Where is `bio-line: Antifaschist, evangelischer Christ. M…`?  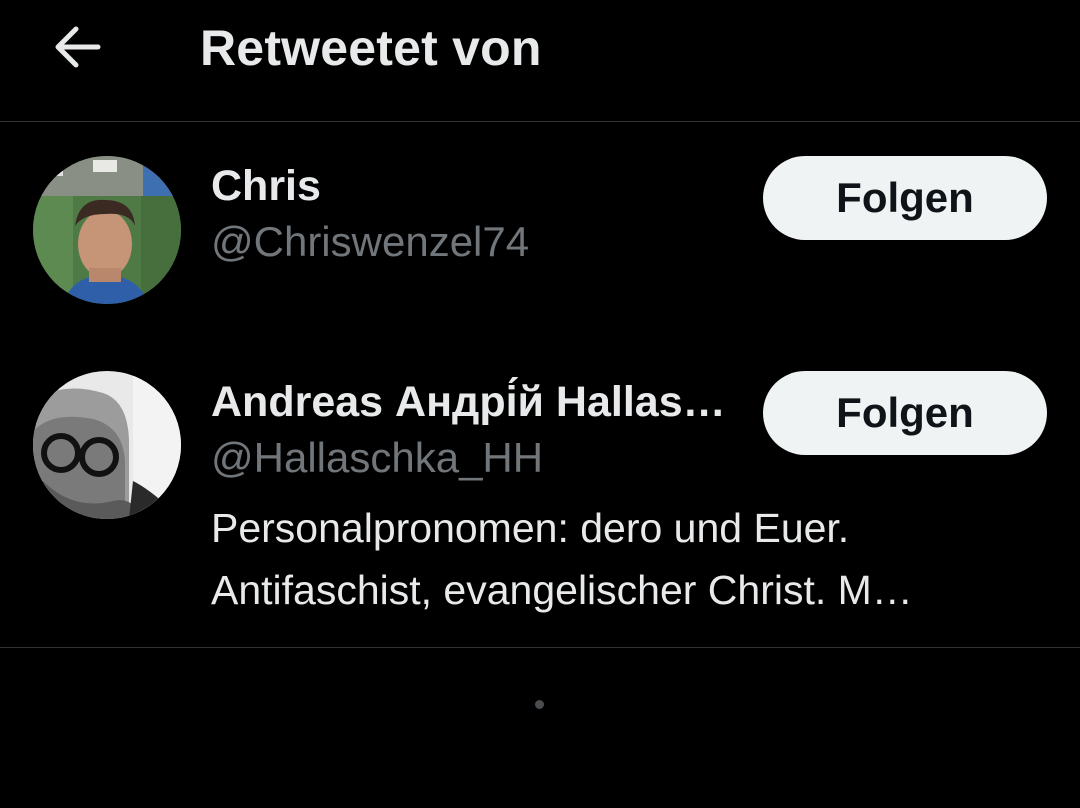
bio-line: Antifaschist, evangelischer Christ. M… is located at coordinates (562, 590).